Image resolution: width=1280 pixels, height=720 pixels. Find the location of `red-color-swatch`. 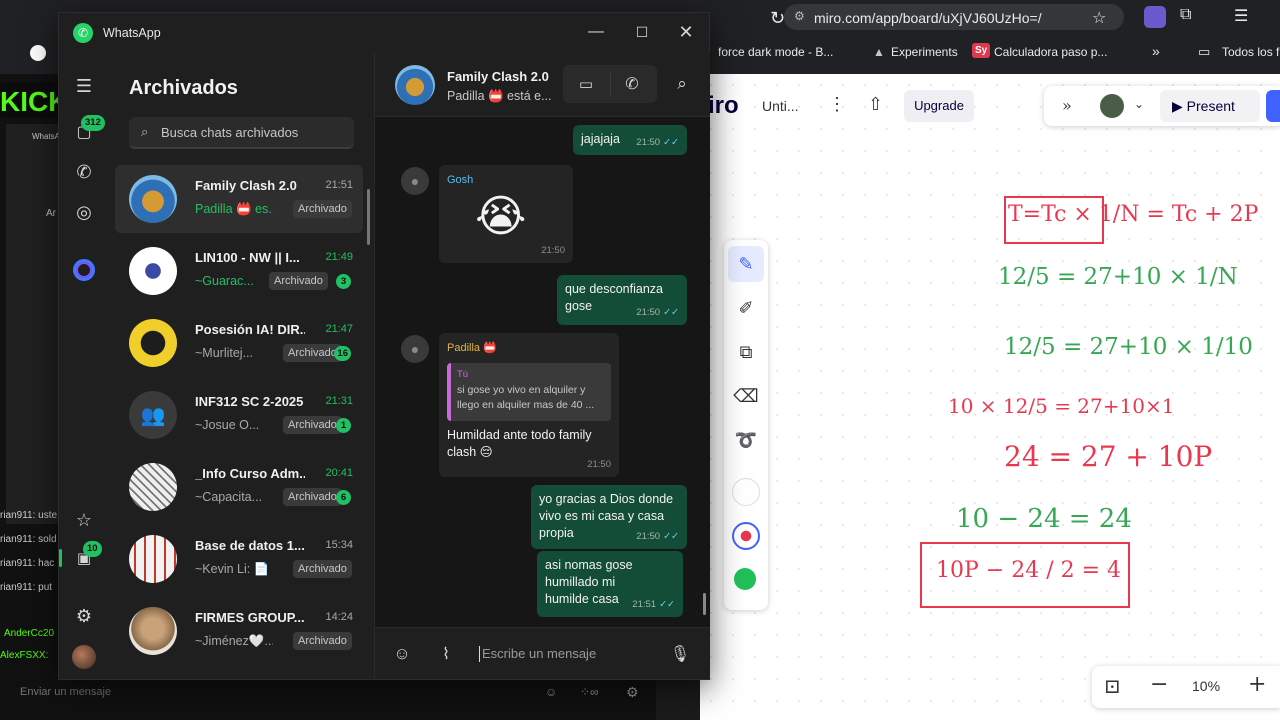

red-color-swatch is located at coordinates (746, 536).